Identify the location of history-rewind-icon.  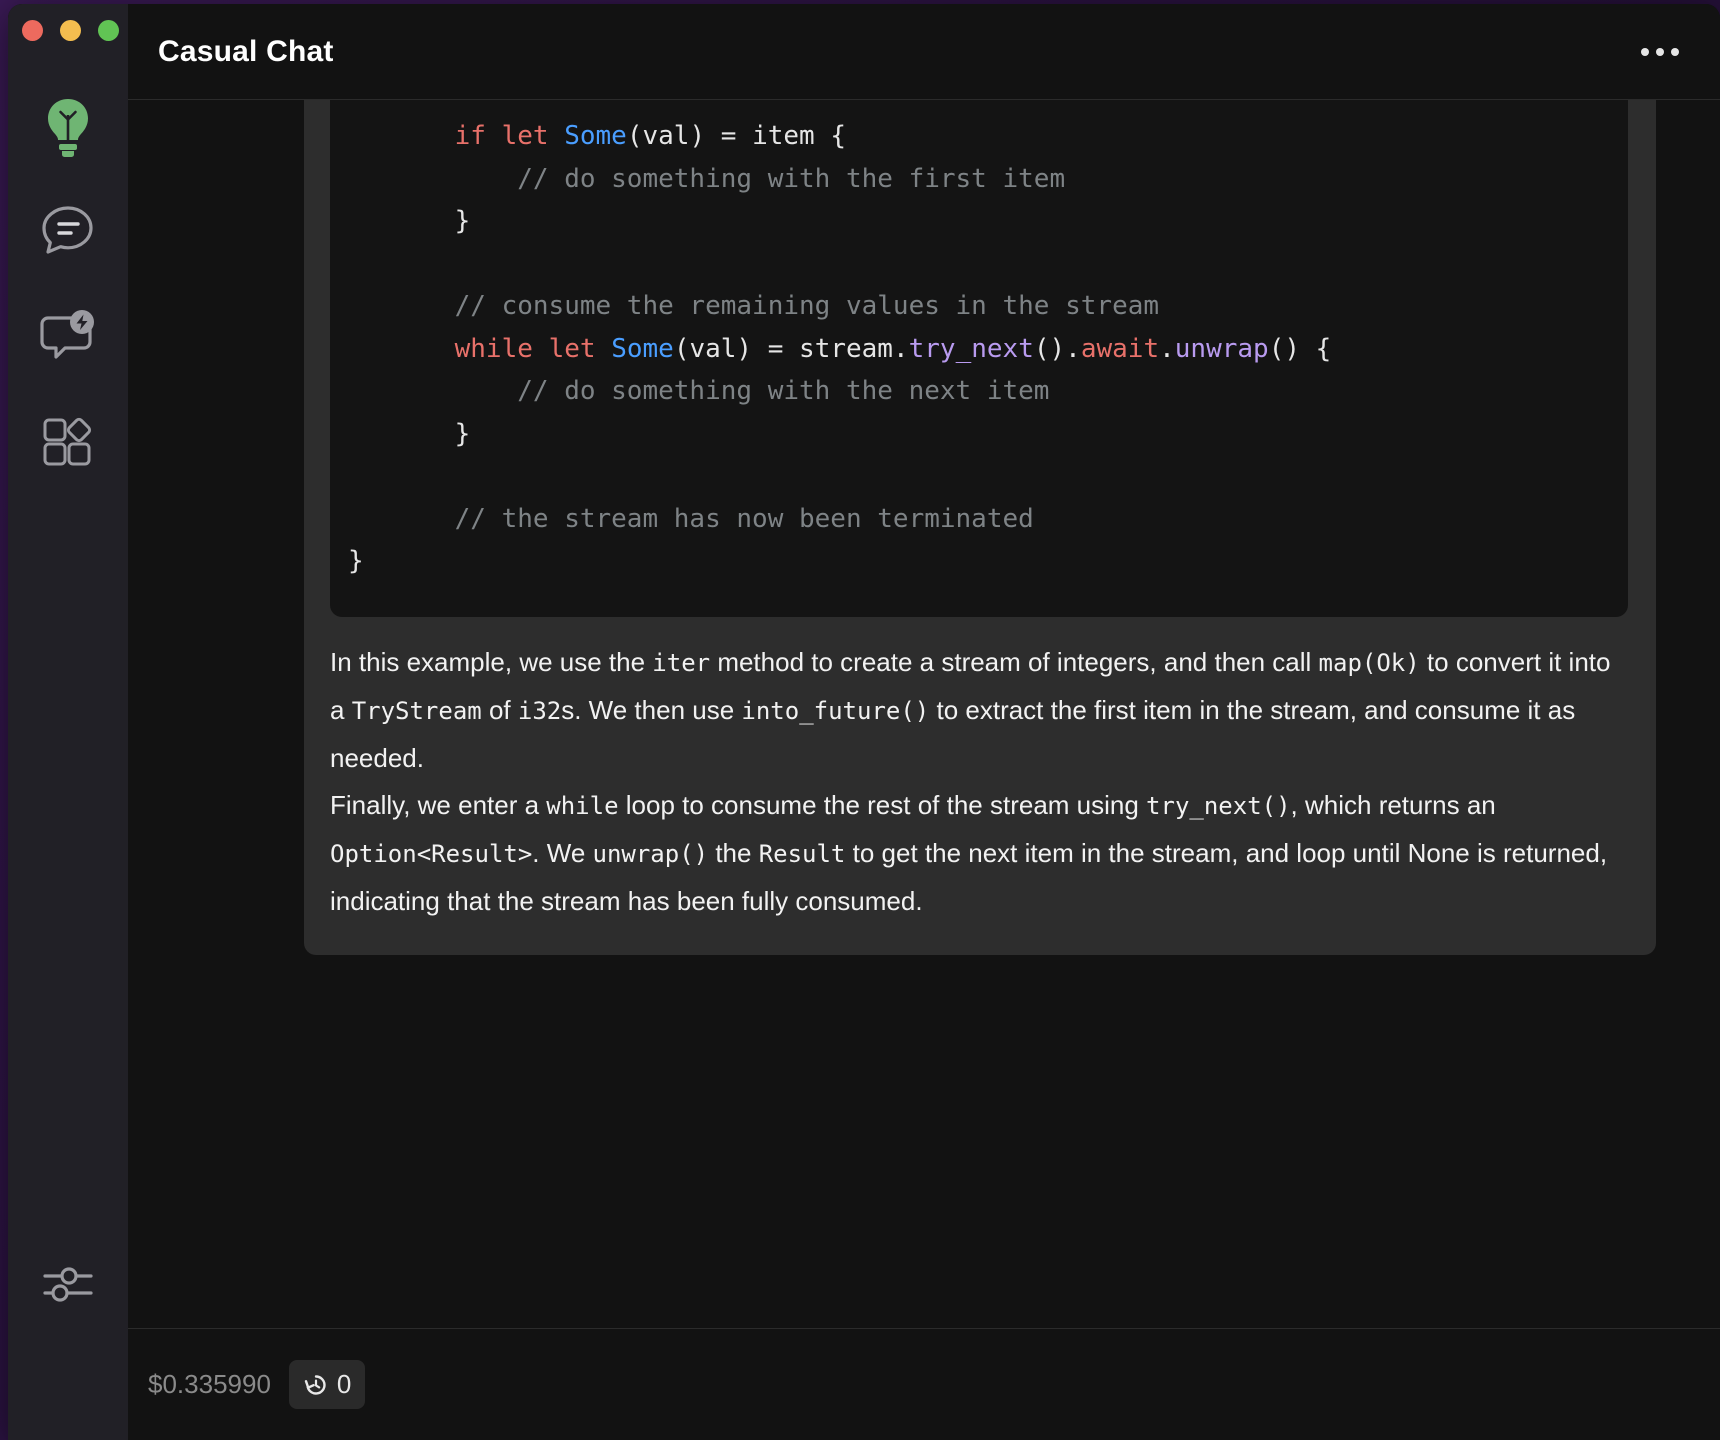
(315, 1384).